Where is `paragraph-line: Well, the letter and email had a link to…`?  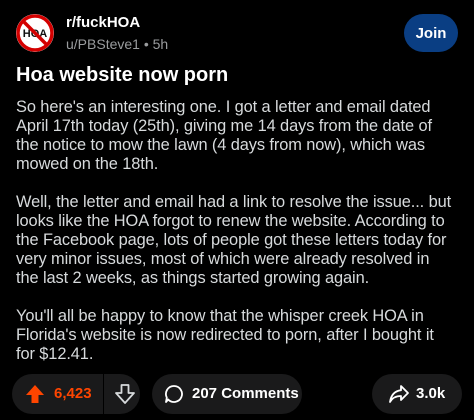
paragraph-line: Well, the letter and email had a link to… is located at coordinates (234, 202).